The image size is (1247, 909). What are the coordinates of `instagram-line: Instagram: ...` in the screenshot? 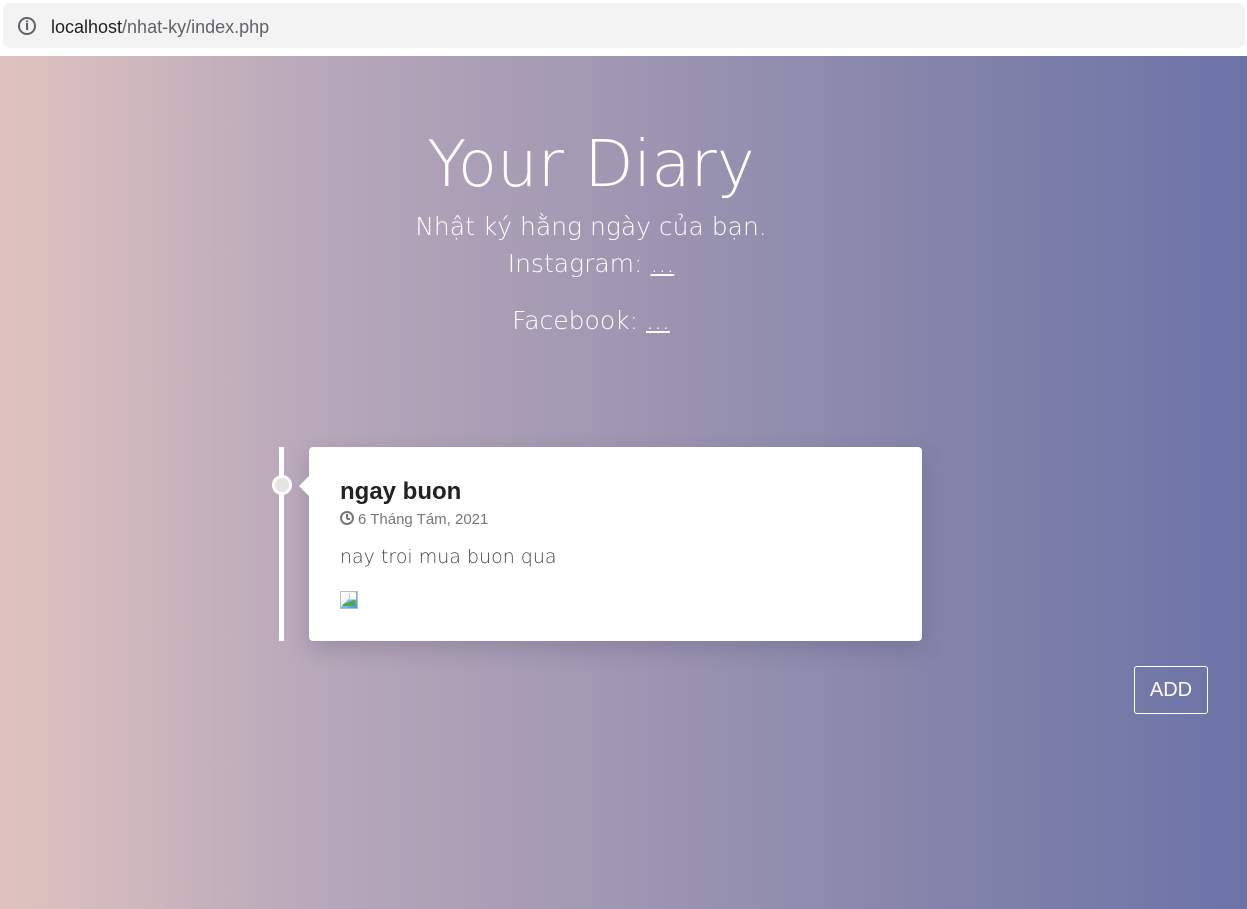 It's located at (591, 264).